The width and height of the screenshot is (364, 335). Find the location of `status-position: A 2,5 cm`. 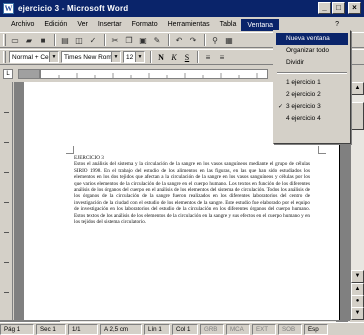

status-position: A 2,5 cm is located at coordinates (121, 329).